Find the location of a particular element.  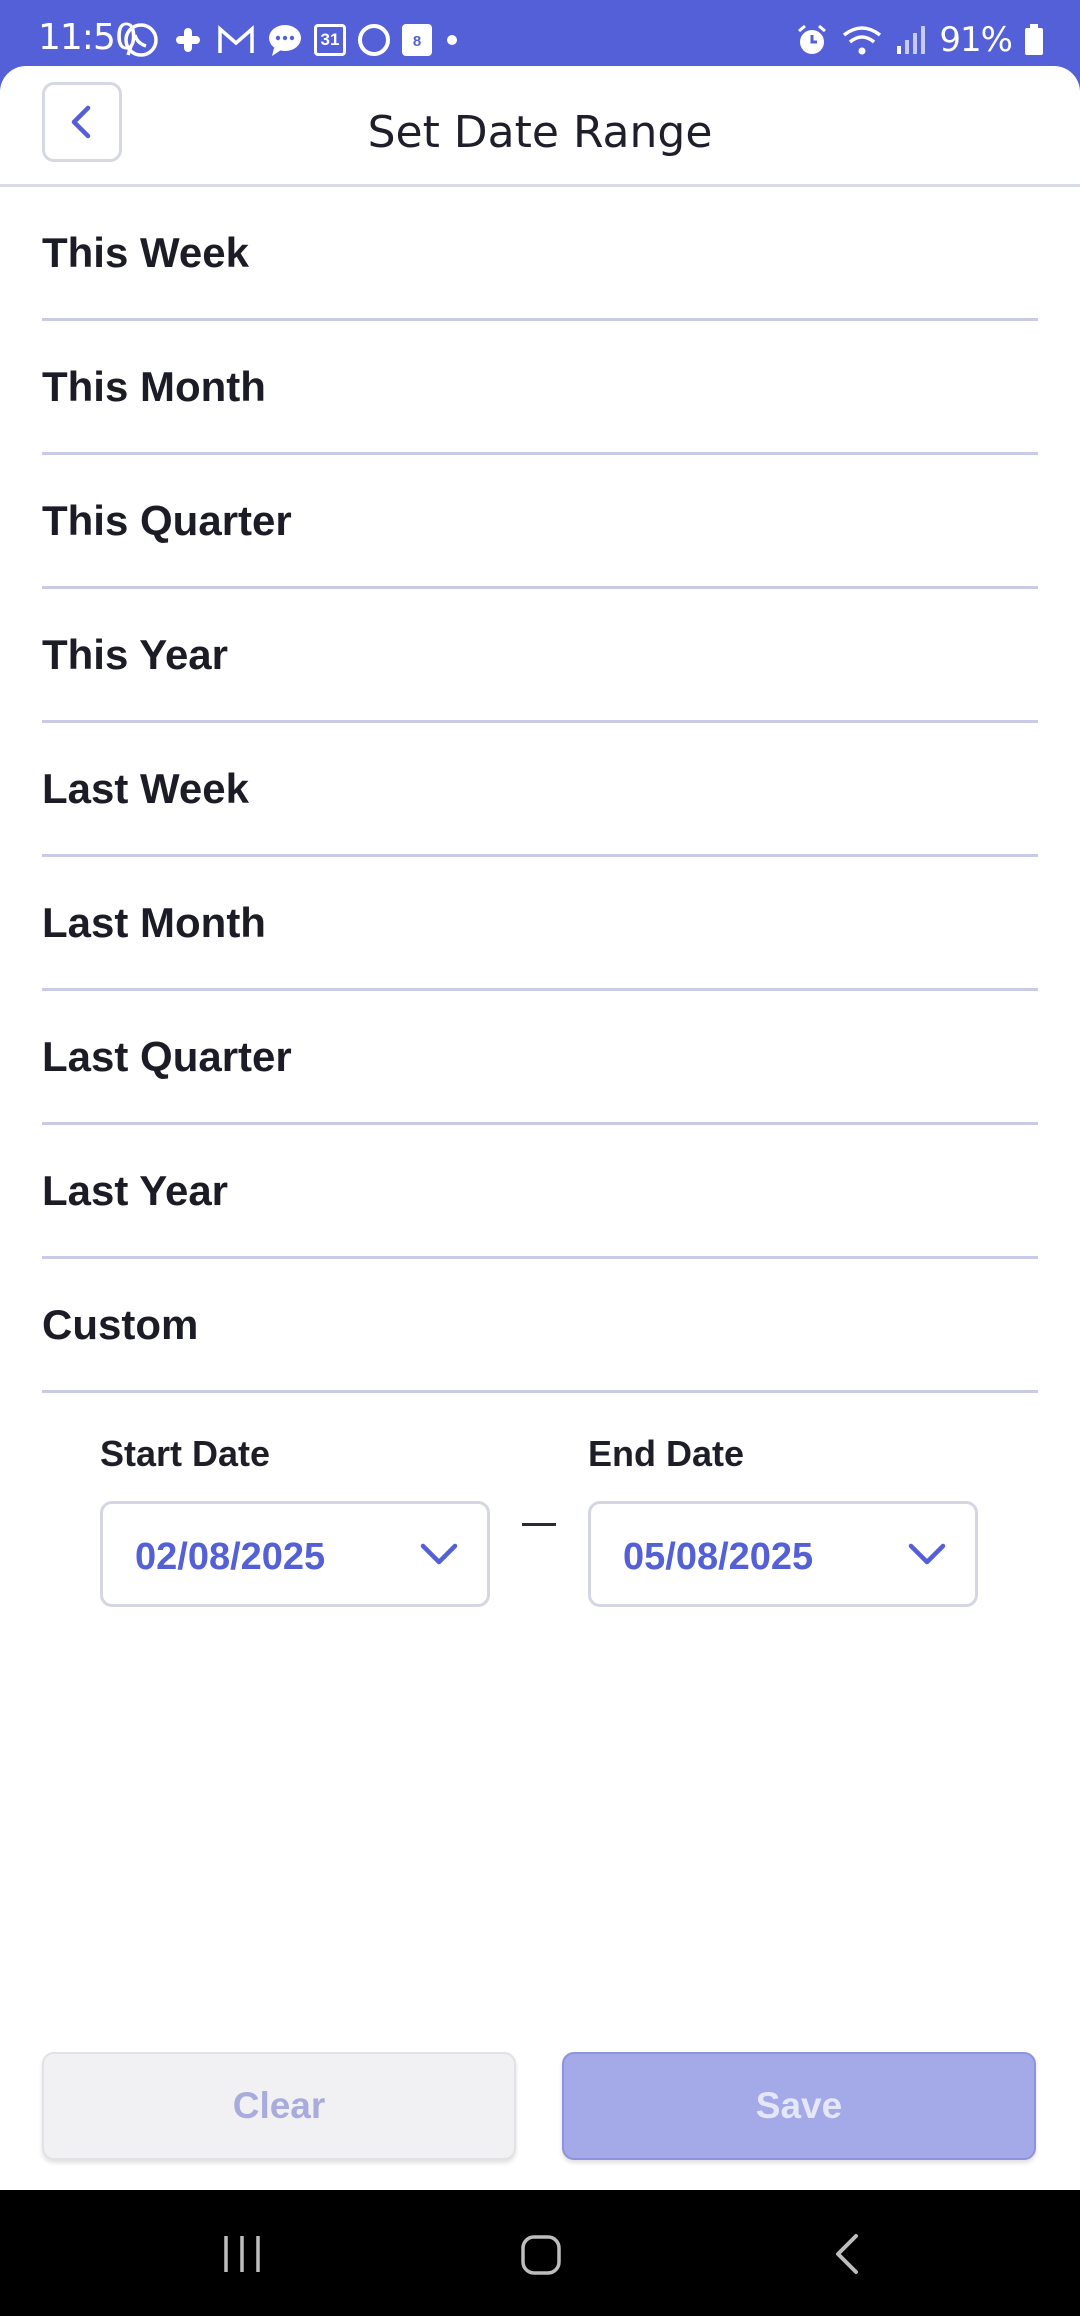

start-date-select: 02/08/2025 is located at coordinates (295, 1554).